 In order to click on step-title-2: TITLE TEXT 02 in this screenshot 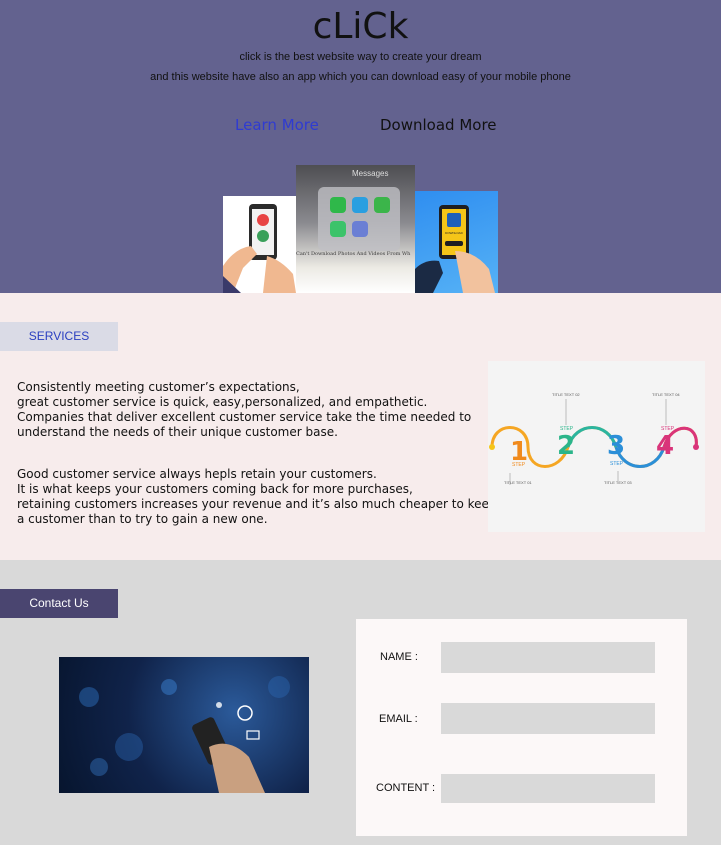, I will do `click(566, 394)`.